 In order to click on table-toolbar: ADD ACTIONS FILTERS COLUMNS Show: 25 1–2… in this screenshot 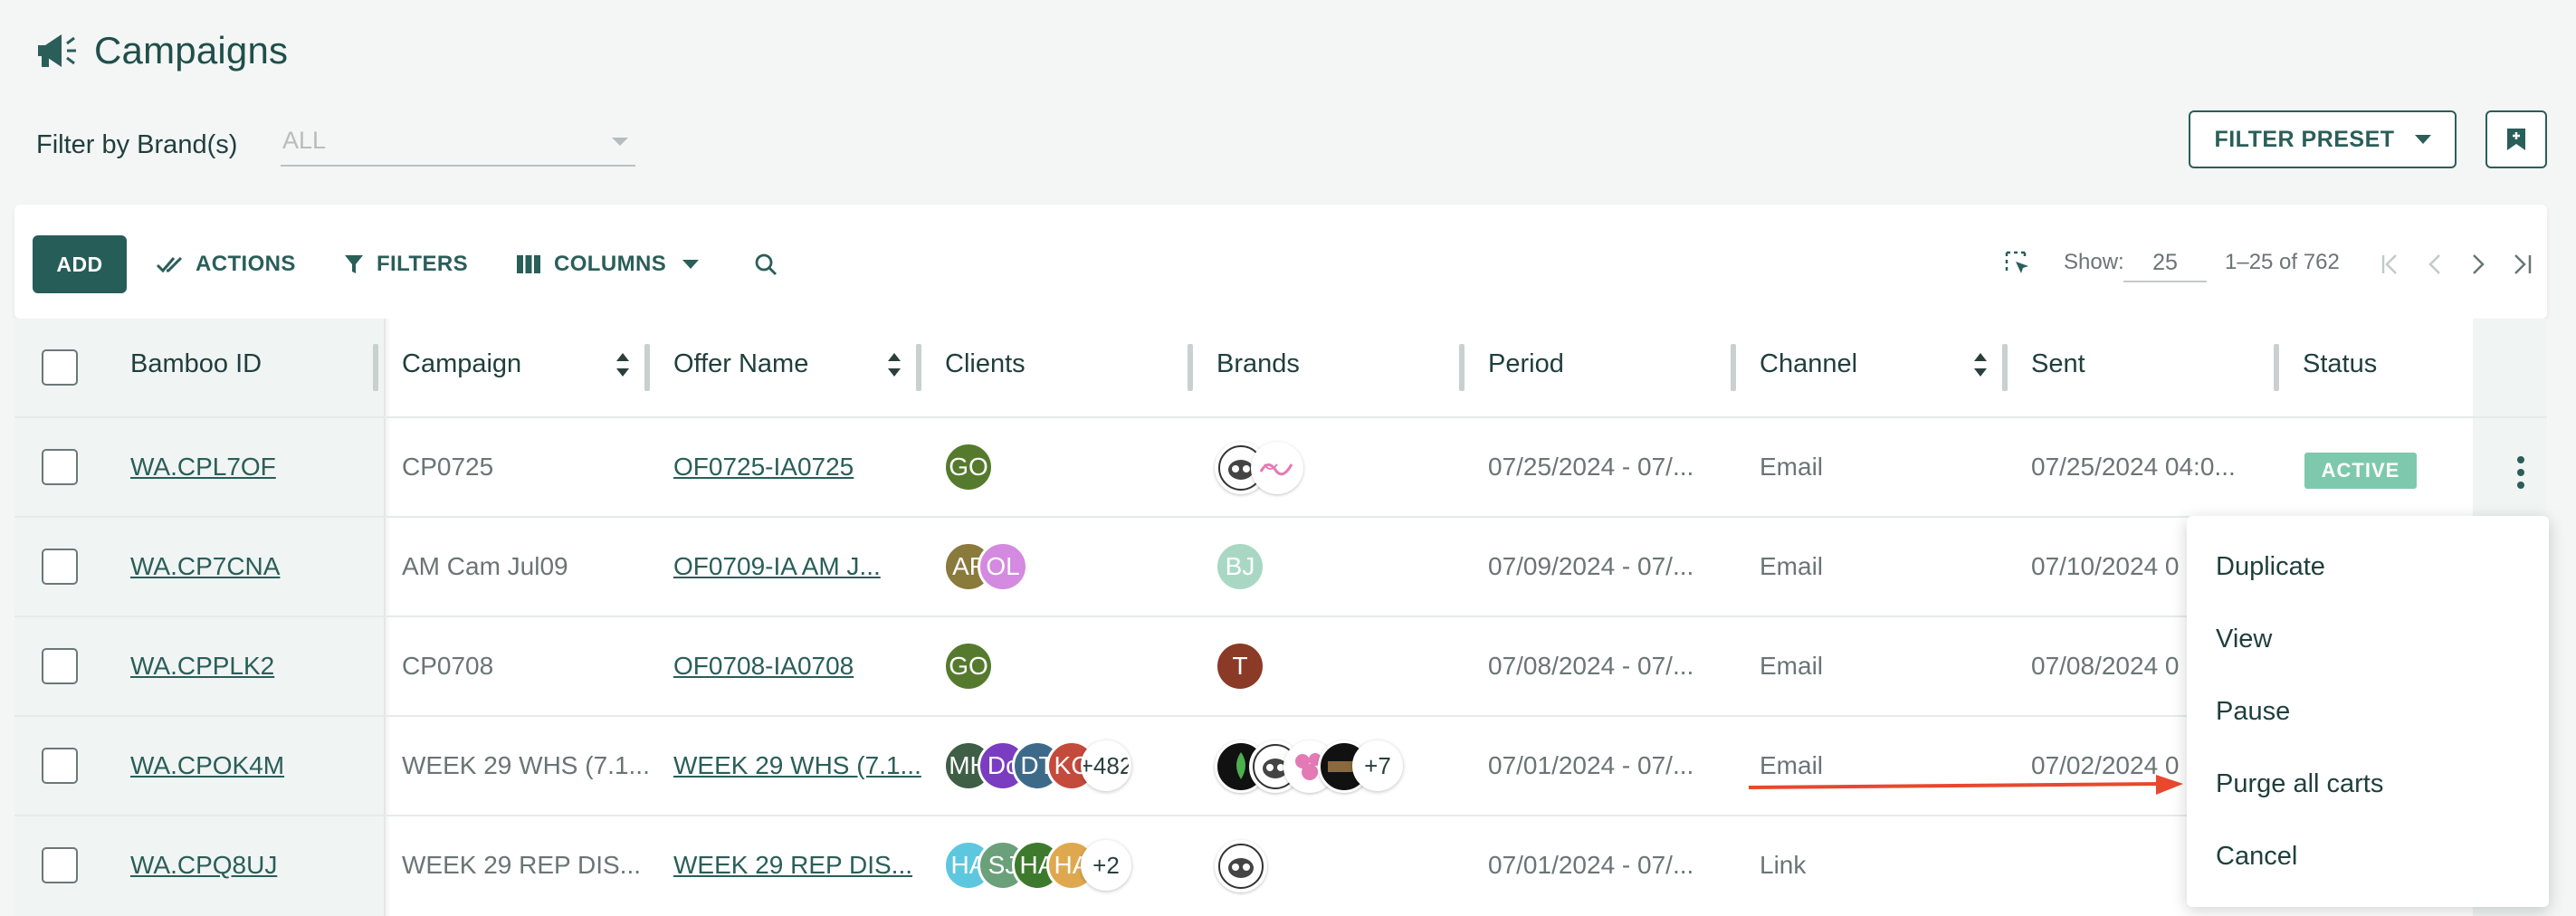, I will do `click(1280, 262)`.